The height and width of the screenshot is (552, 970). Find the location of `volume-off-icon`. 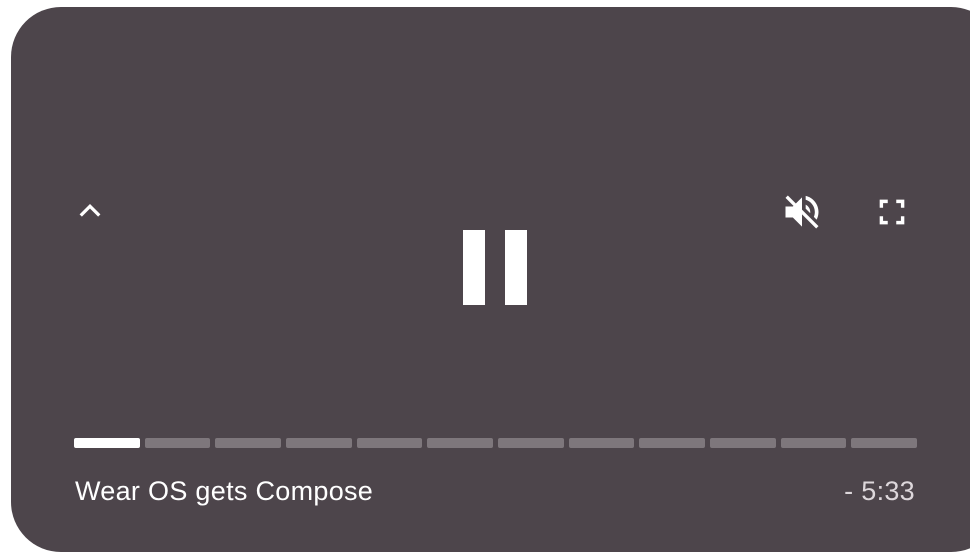

volume-off-icon is located at coordinates (802, 212).